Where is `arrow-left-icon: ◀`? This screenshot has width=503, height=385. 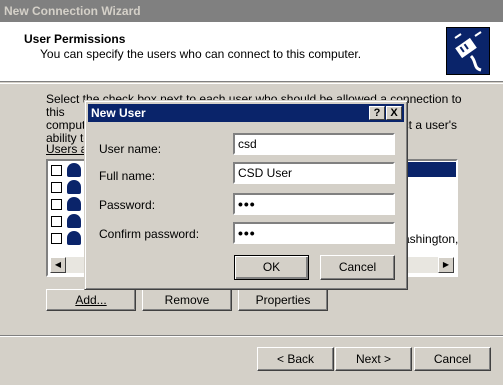
arrow-left-icon: ◀ is located at coordinates (58, 265).